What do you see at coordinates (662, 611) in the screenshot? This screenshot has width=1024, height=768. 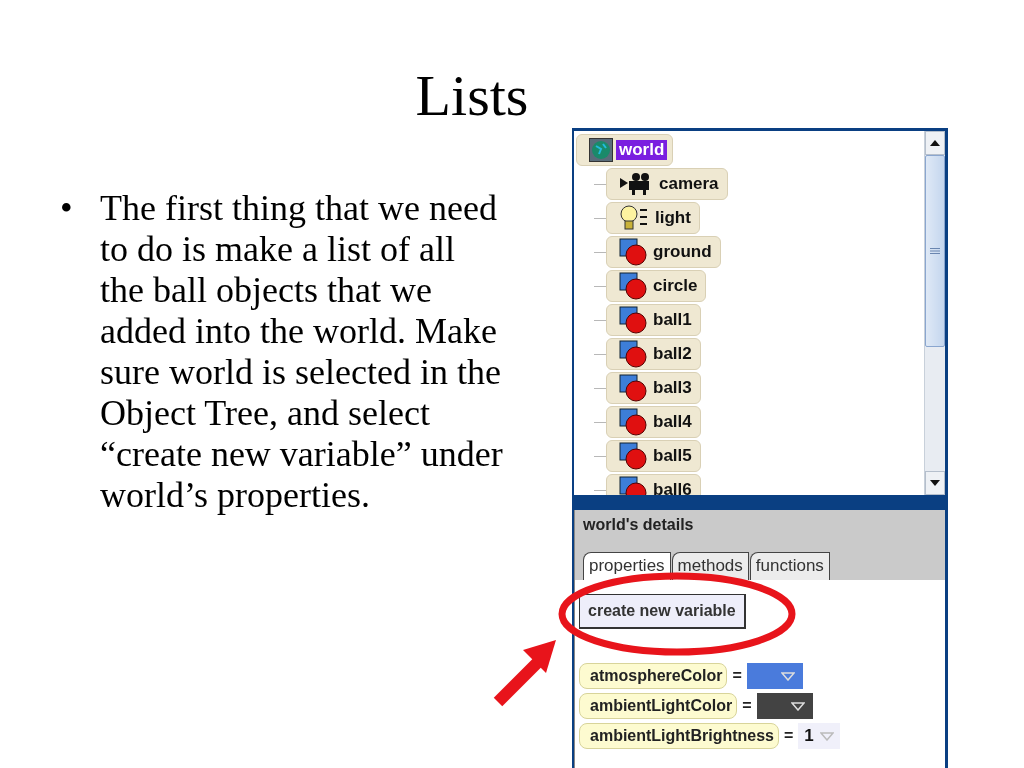 I see `create-variable-button: create new variable` at bounding box center [662, 611].